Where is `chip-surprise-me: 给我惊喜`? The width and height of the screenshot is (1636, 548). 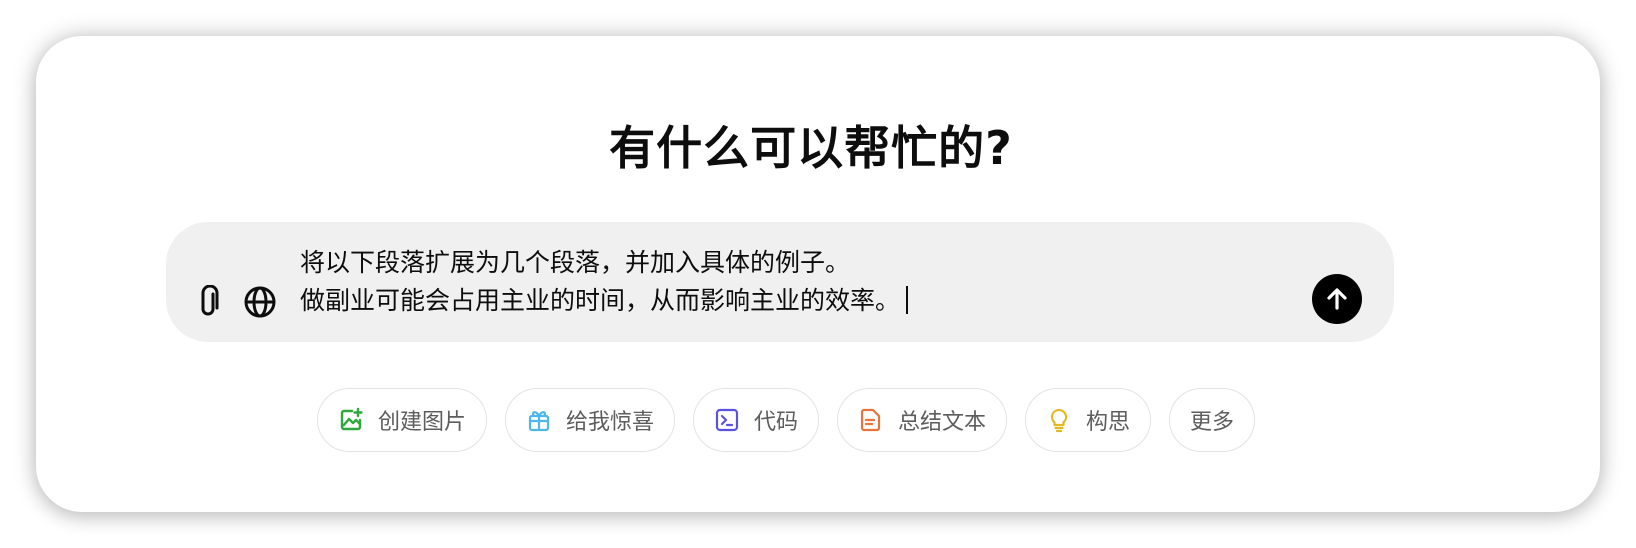 chip-surprise-me: 给我惊喜 is located at coordinates (589, 420).